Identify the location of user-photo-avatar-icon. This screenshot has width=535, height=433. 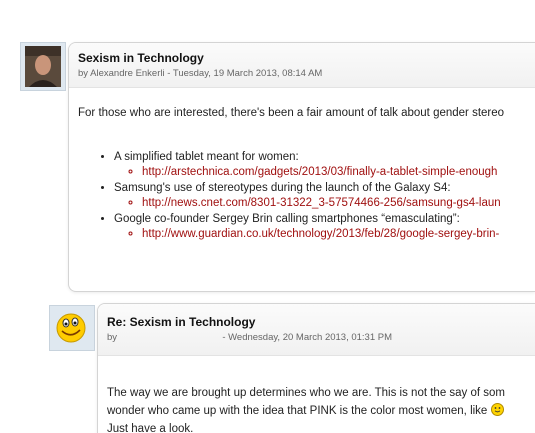
(43, 66).